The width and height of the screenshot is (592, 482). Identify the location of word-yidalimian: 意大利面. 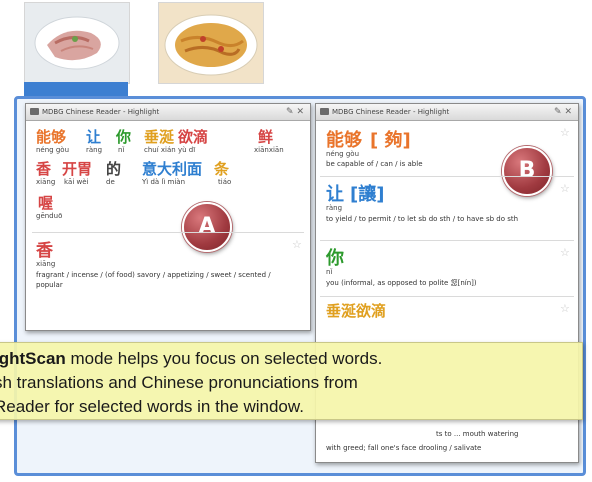
(172, 168).